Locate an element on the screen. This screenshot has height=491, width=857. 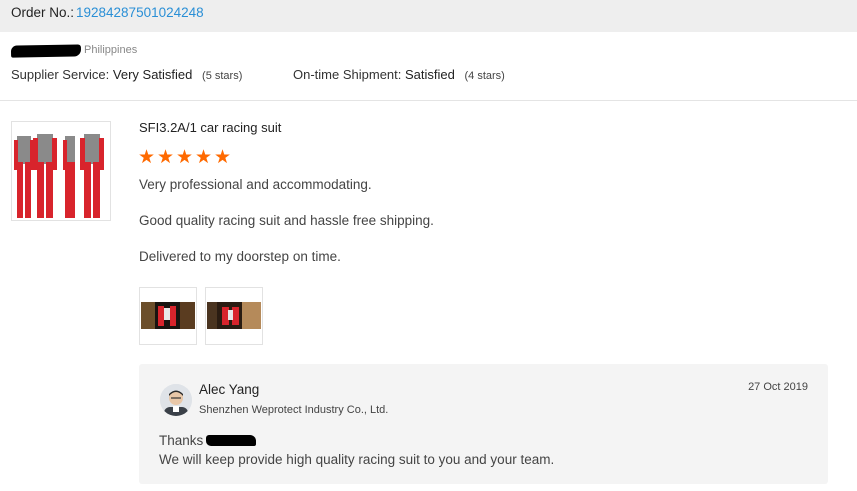
replier-company: Shenzhen Weprotect Industry Co., Ltd. is located at coordinates (294, 410).